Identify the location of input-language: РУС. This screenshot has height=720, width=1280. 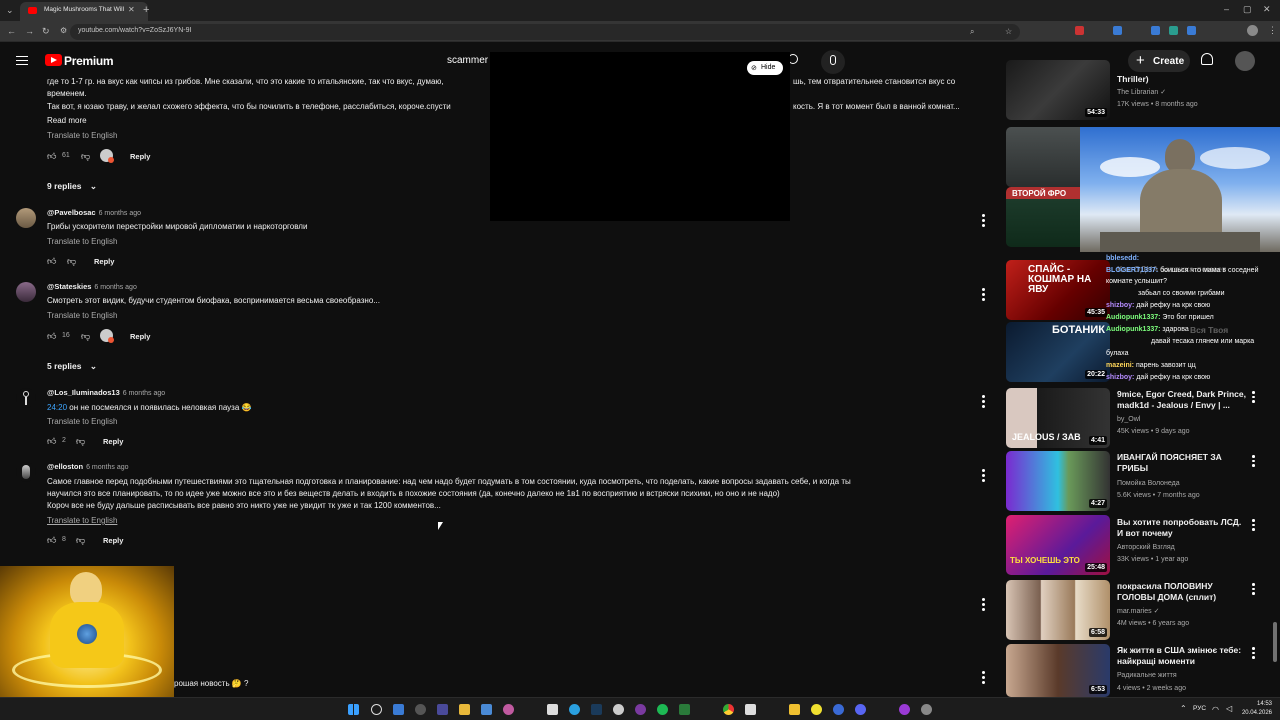
(1199, 708).